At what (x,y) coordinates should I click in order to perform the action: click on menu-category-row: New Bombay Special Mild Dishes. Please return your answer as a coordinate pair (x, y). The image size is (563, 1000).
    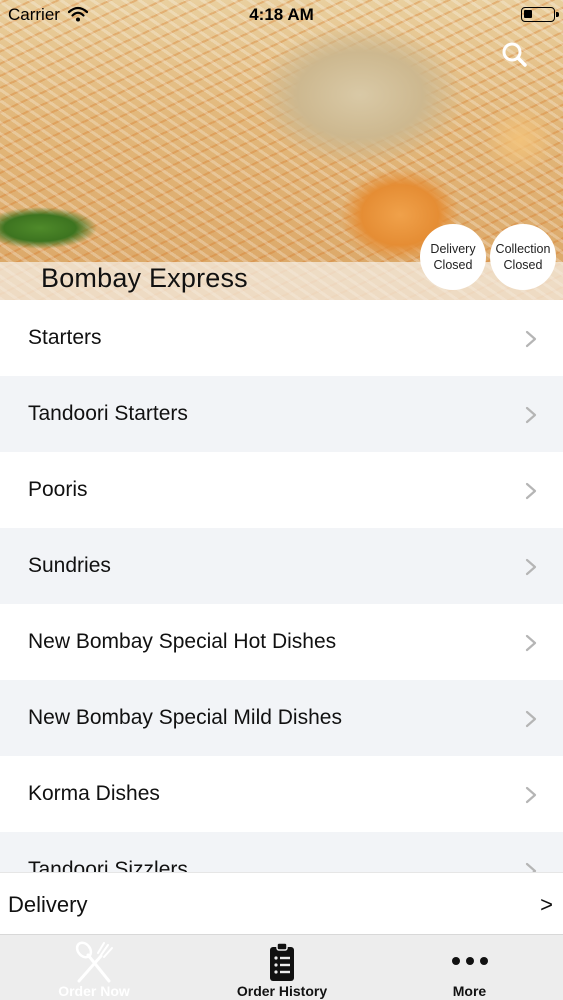
    Looking at the image, I should click on (281, 718).